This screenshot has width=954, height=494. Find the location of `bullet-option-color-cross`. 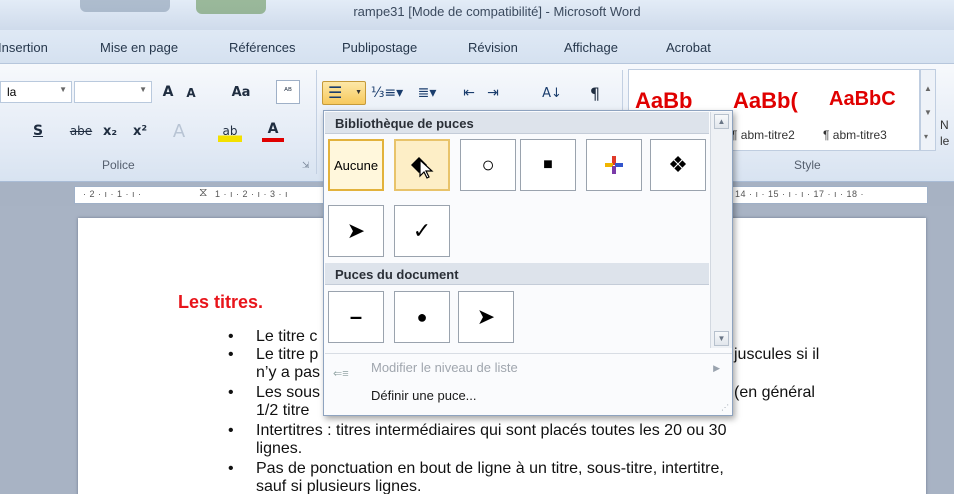

bullet-option-color-cross is located at coordinates (614, 165).